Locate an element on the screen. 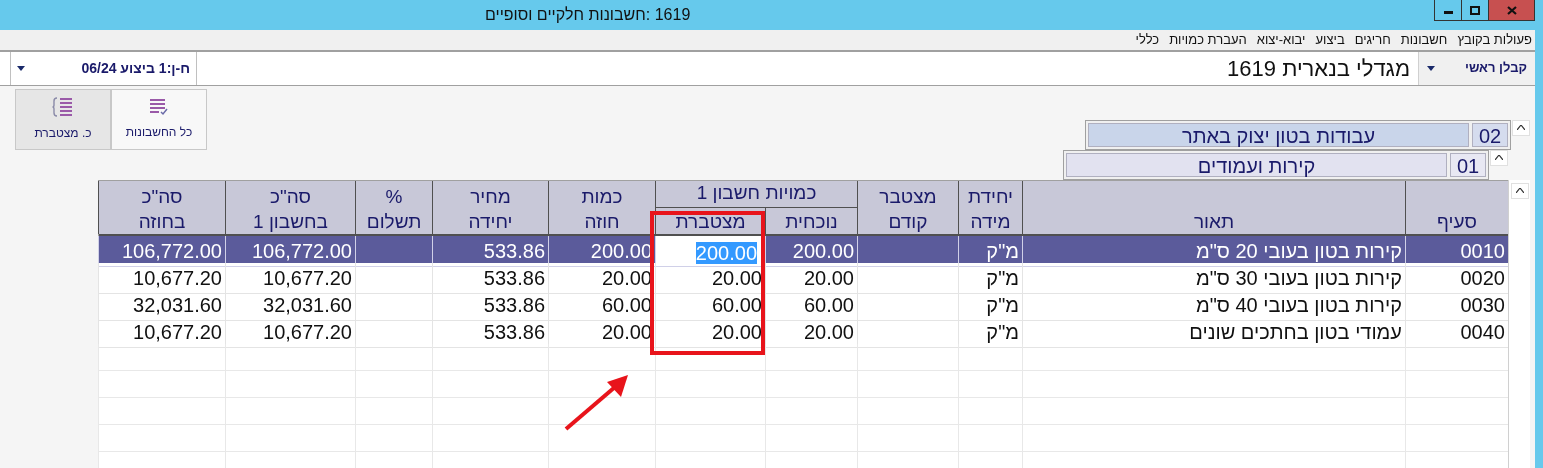 The height and width of the screenshot is (468, 1543). breadcrumb-label: קירות ועמודים is located at coordinates (1256, 164).